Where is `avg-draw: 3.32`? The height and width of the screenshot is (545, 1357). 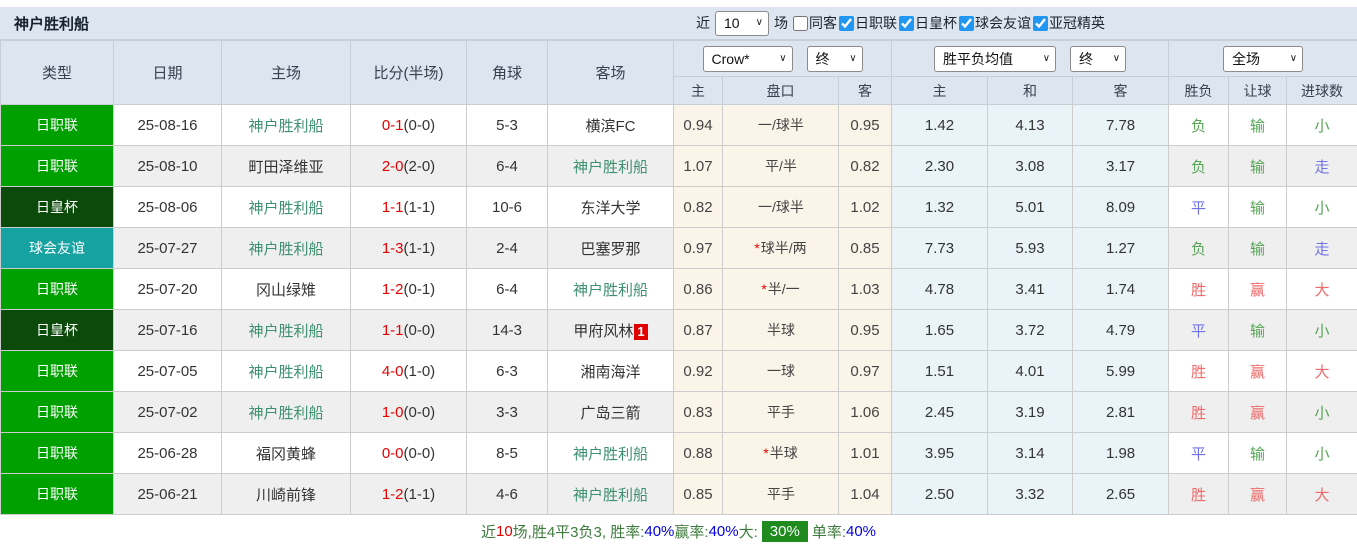 avg-draw: 3.32 is located at coordinates (1030, 494).